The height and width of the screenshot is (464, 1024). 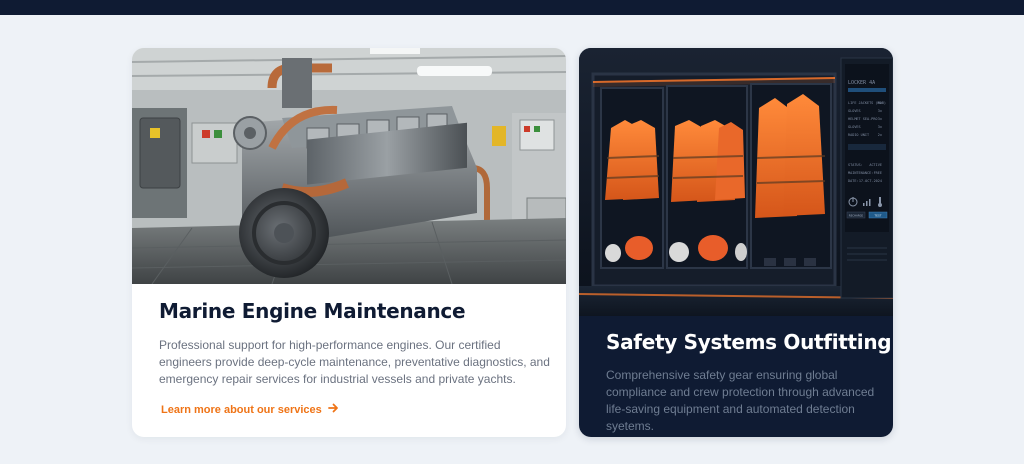 I want to click on locker-row-value: 8x, so click(x=880, y=103).